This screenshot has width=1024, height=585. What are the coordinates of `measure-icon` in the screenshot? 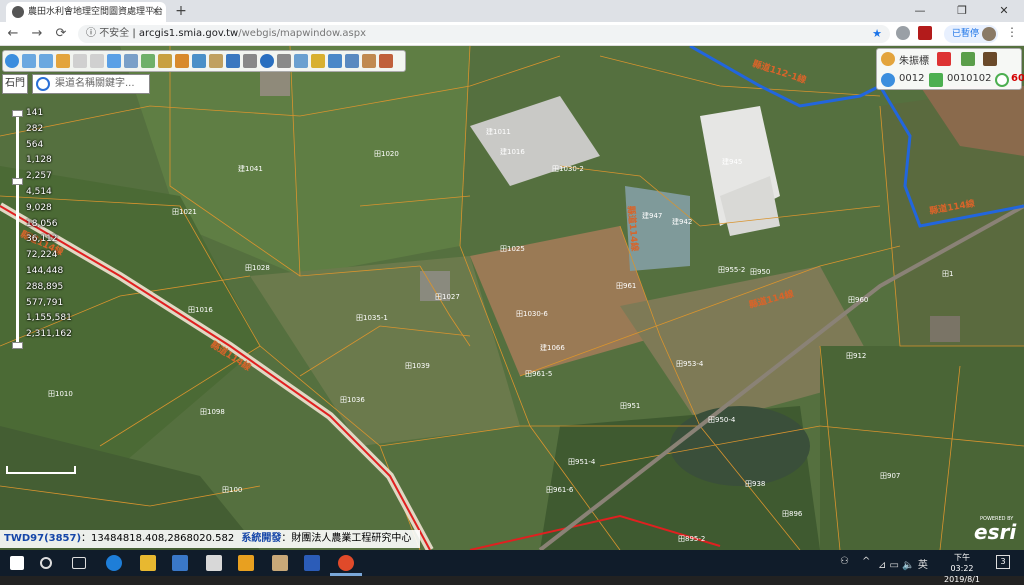 It's located at (182, 61).